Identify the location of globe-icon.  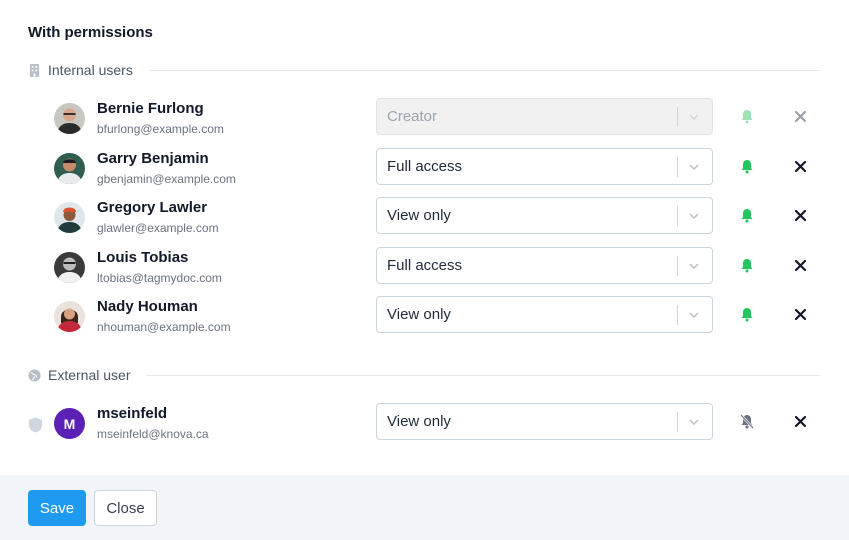
(34, 375).